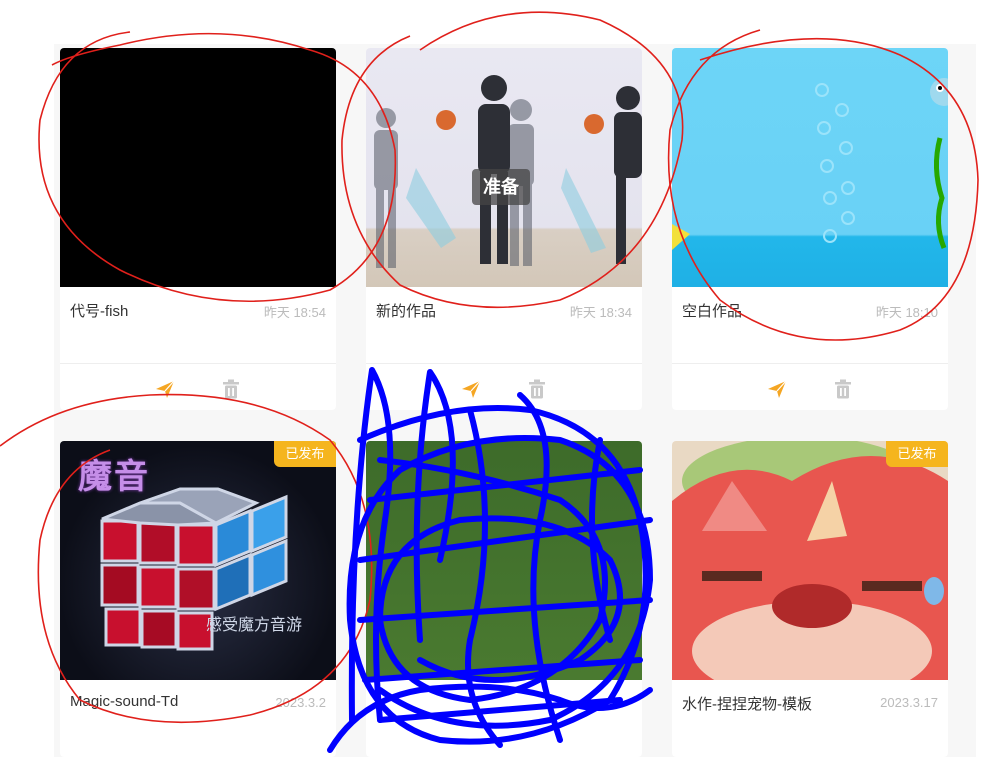 Image resolution: width=981 pixels, height=757 pixels. Describe the element at coordinates (114, 477) in the screenshot. I see `thumbnail-heading: 魔音` at that location.